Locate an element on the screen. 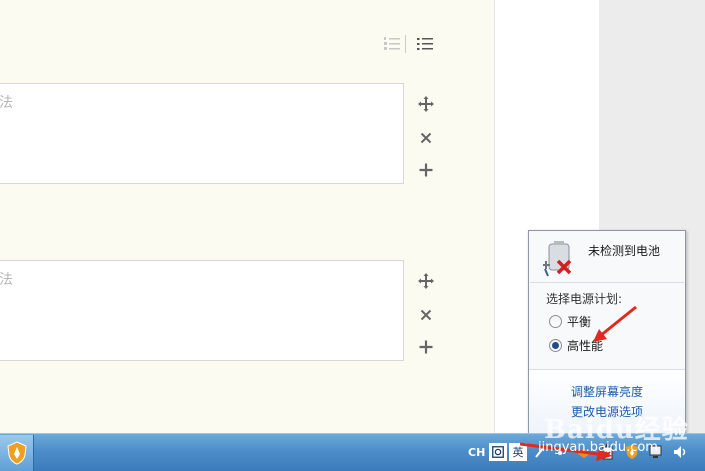 This screenshot has width=705, height=471. taskbar-app-button is located at coordinates (17, 453).